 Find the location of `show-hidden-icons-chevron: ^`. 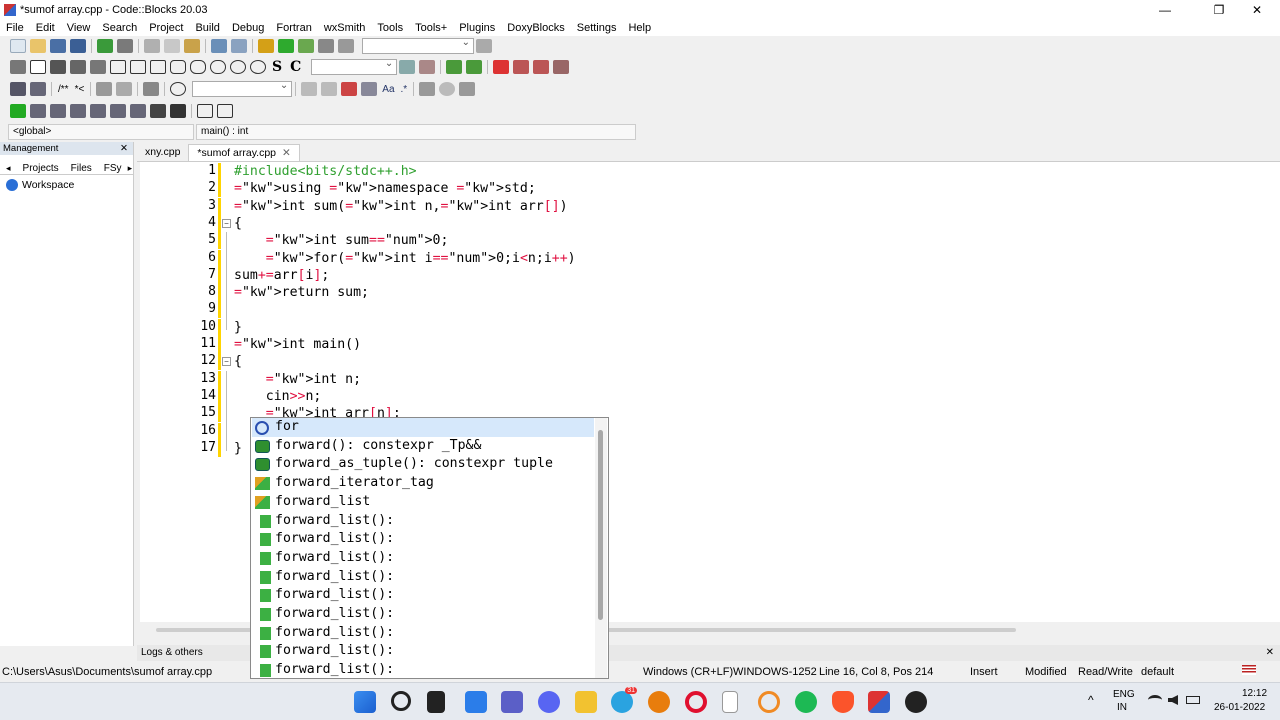

show-hidden-icons-chevron: ^ is located at coordinates (1091, 700).